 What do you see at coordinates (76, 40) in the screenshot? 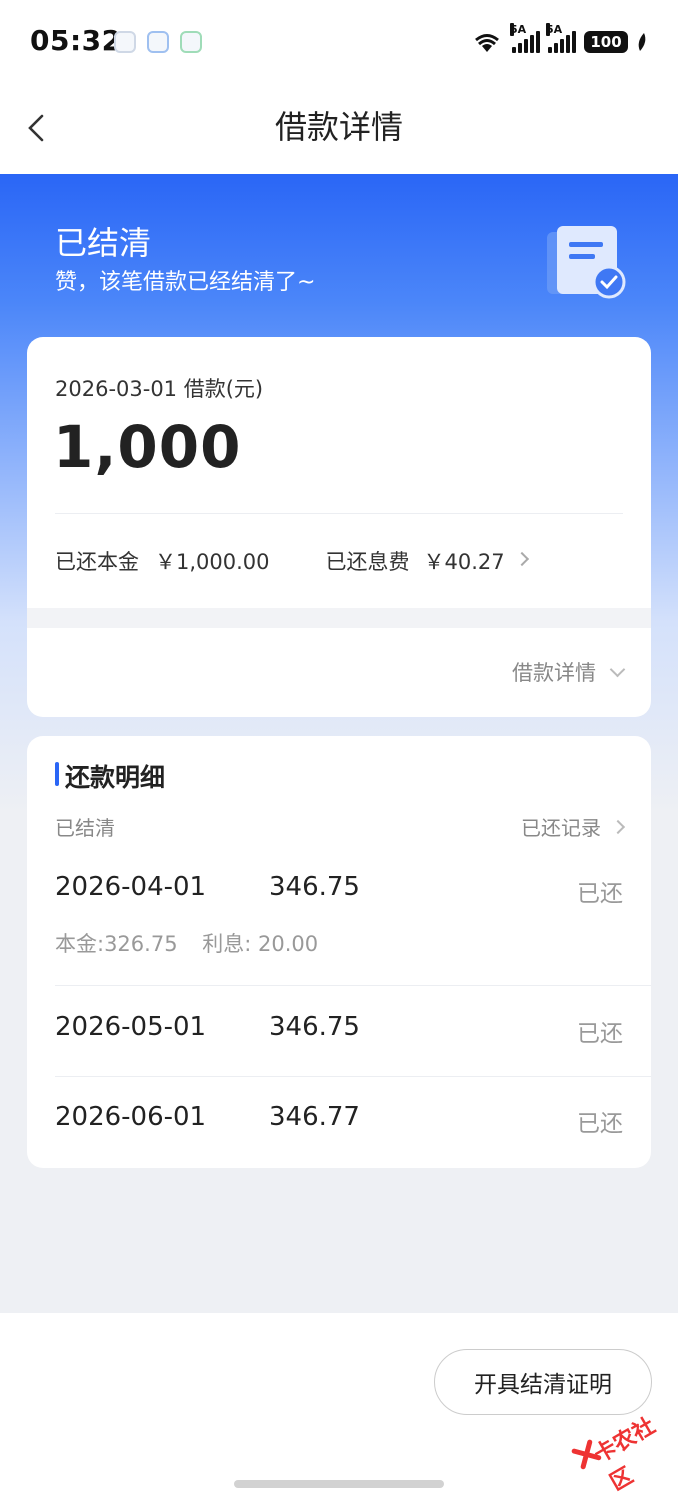
I see `status-time: 05:32` at bounding box center [76, 40].